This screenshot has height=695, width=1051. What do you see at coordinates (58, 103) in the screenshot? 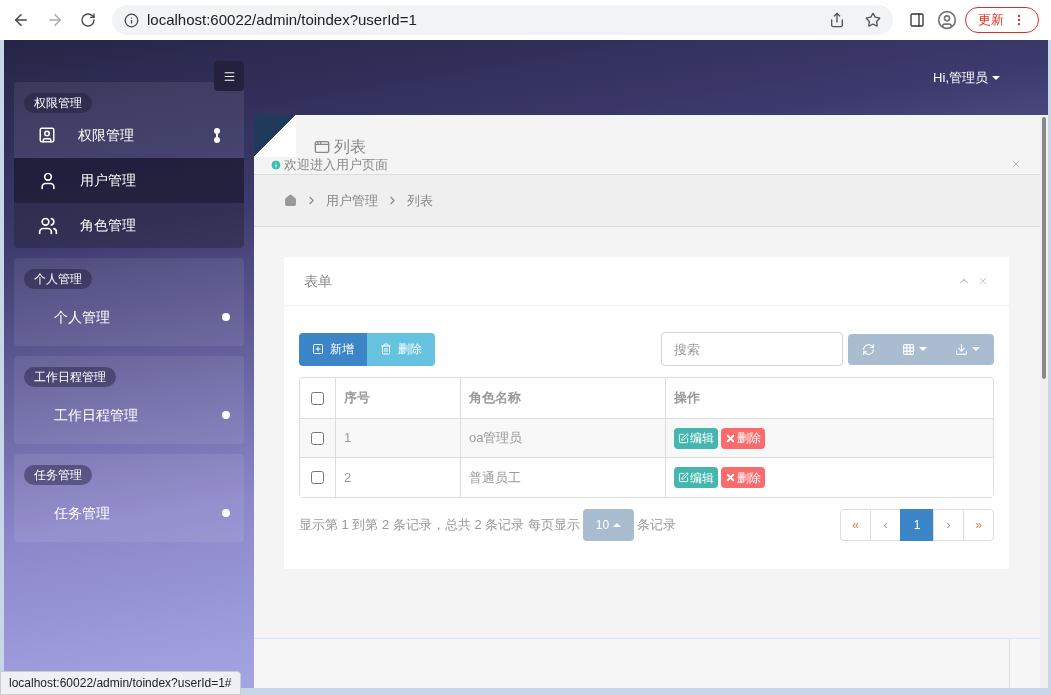
I see `group-title: 权限管理` at bounding box center [58, 103].